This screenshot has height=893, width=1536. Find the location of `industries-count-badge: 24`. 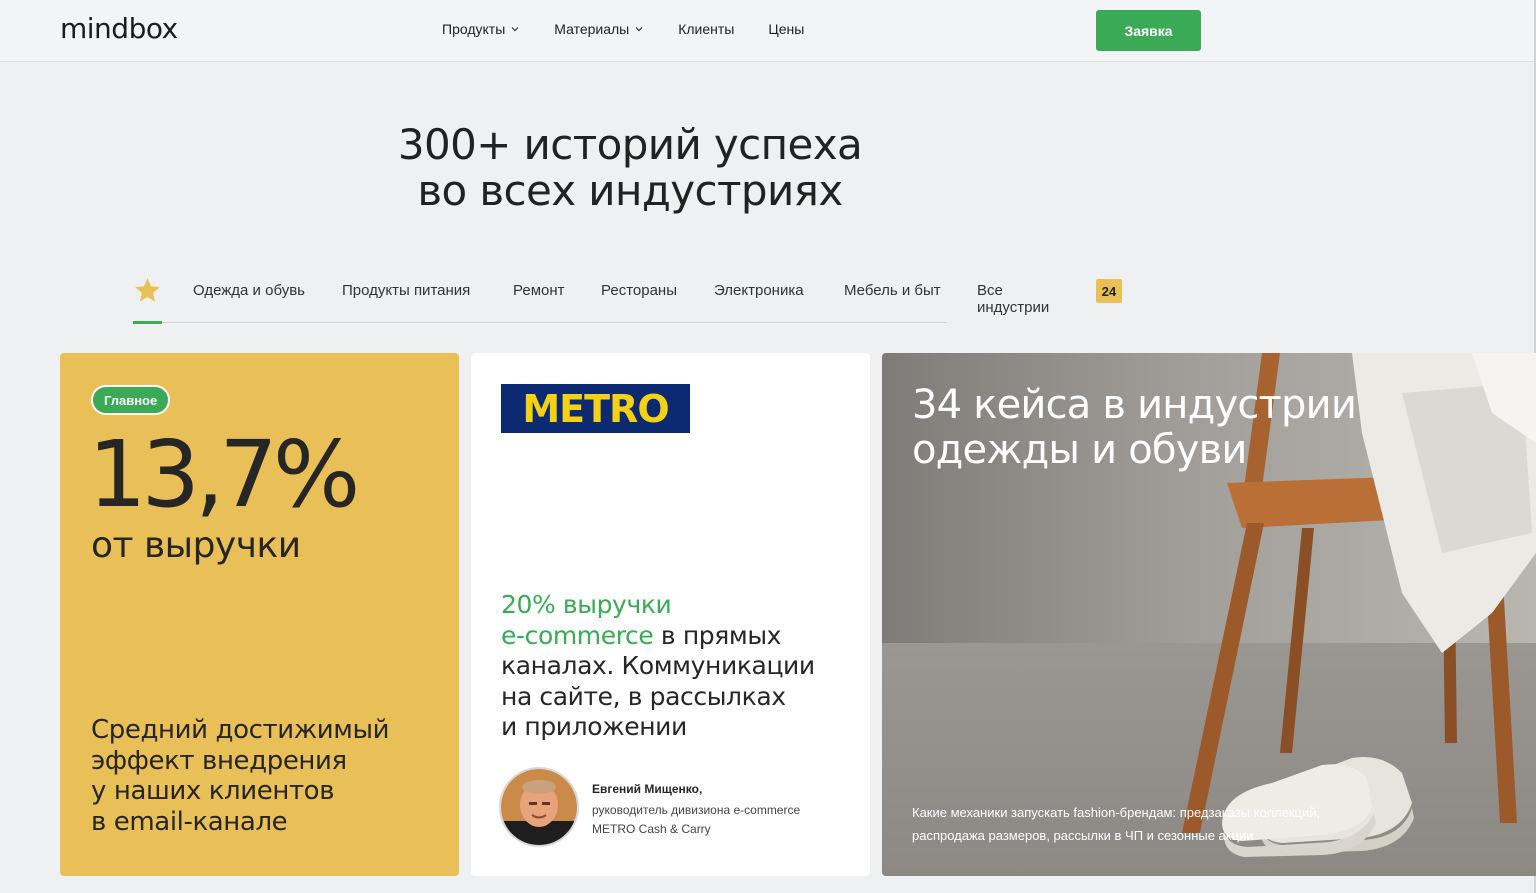

industries-count-badge: 24 is located at coordinates (1109, 291).